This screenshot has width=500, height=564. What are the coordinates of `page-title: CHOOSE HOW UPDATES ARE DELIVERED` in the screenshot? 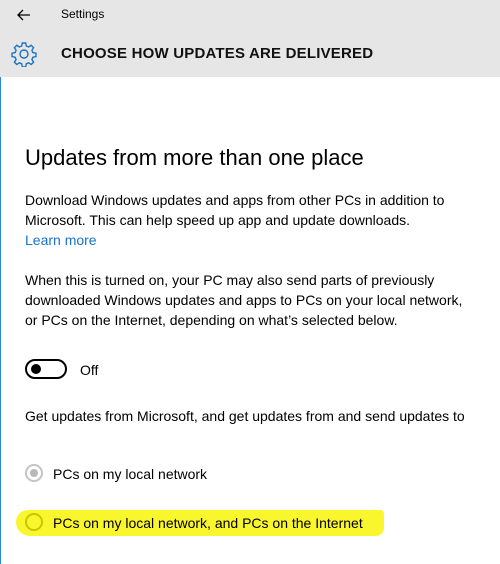 It's located at (217, 53).